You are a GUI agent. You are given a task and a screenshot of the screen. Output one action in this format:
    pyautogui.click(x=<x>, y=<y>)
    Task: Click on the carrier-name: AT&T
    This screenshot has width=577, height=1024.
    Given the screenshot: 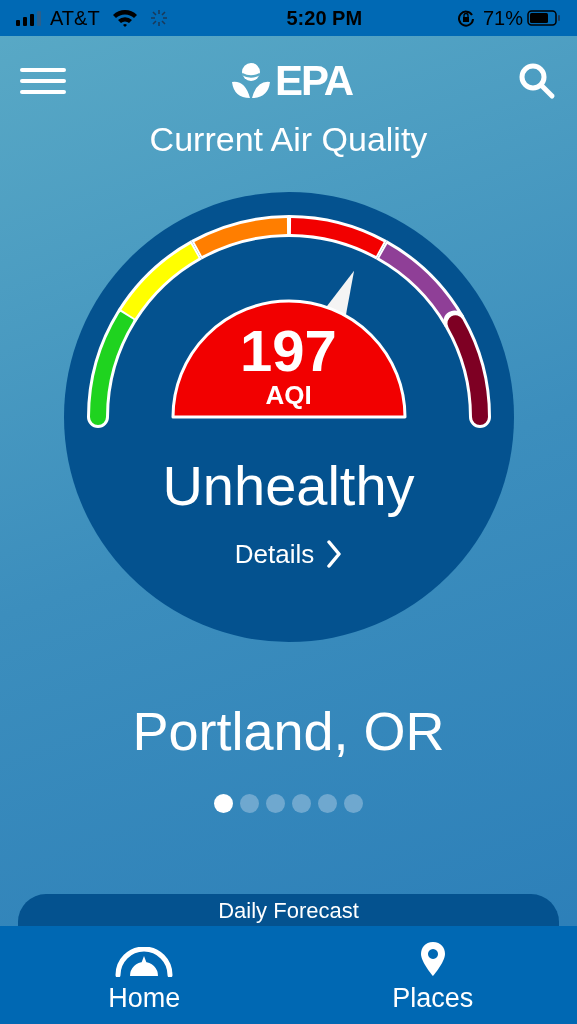 What is the action you would take?
    pyautogui.click(x=75, y=18)
    